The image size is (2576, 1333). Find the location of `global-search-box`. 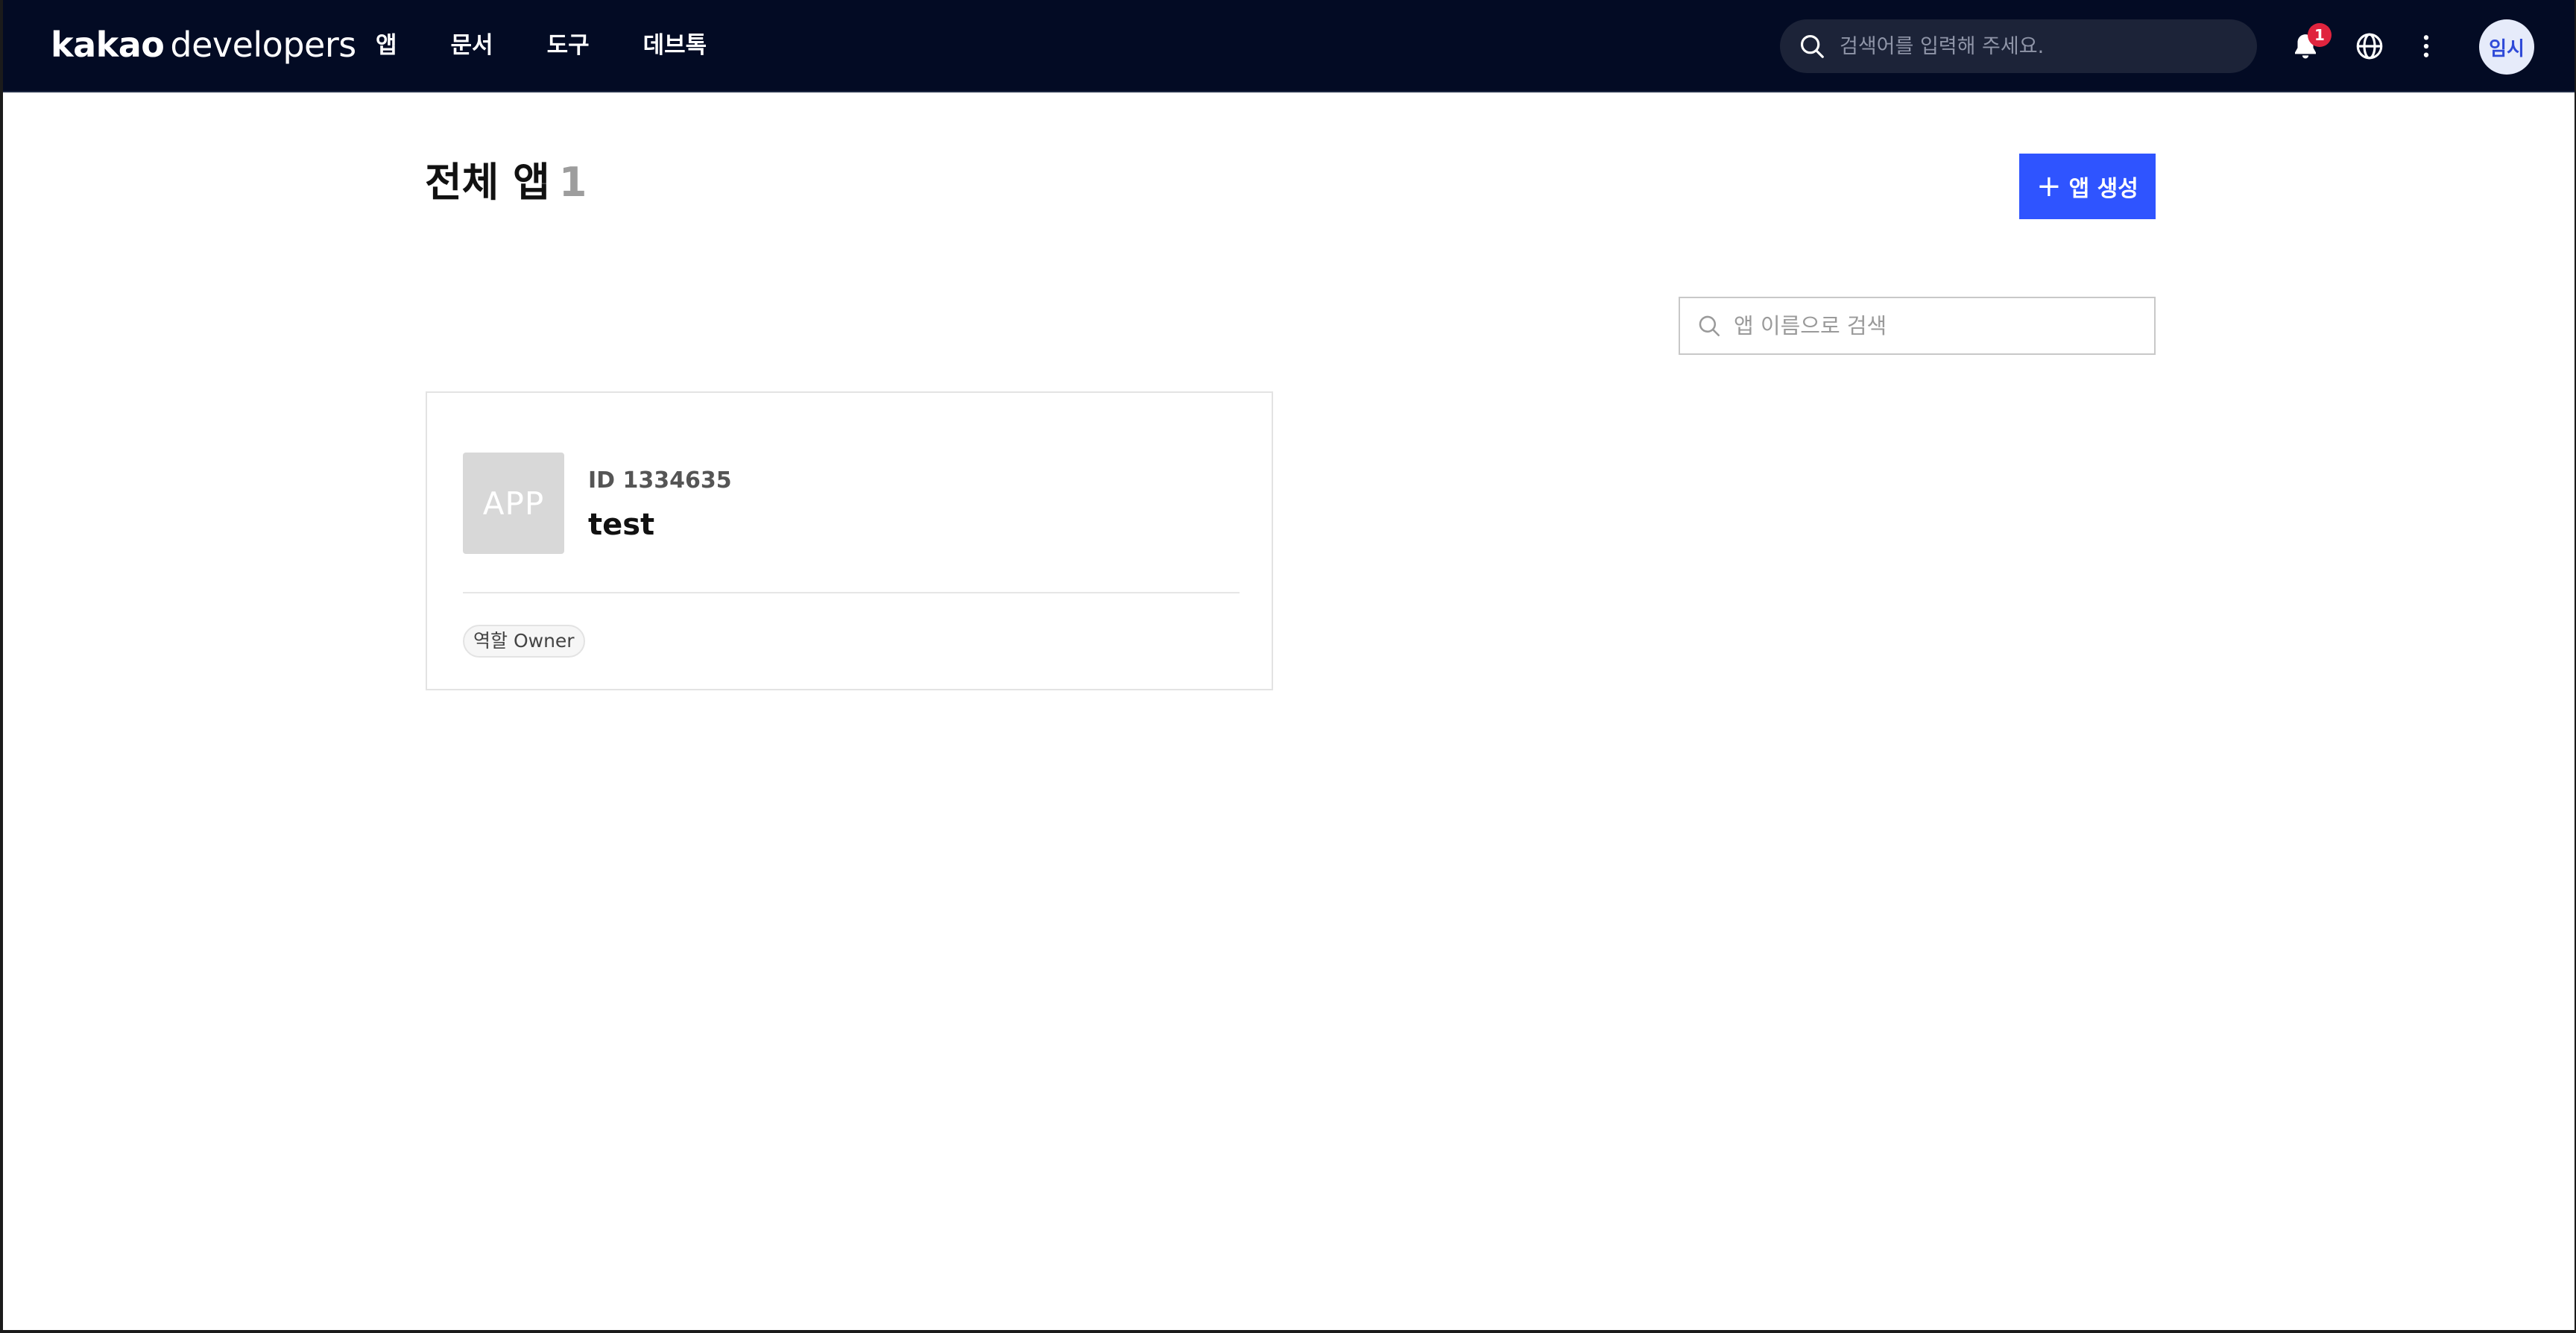

global-search-box is located at coordinates (2018, 46).